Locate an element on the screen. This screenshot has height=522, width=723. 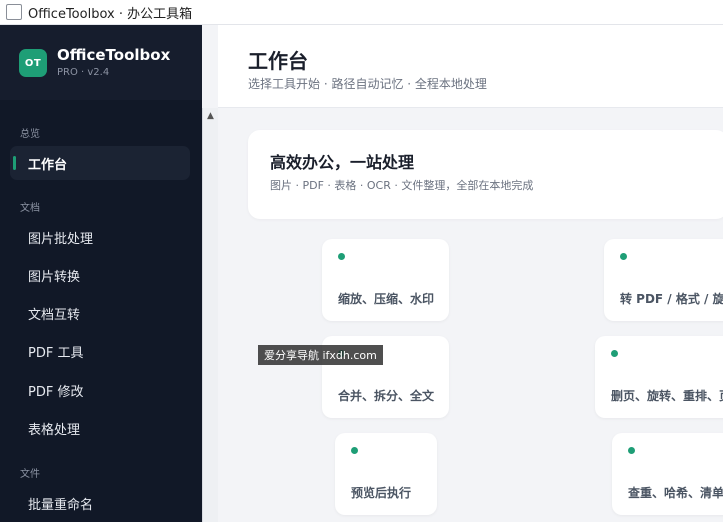
tool-card-preview: 预览后执行 is located at coordinates (386, 474).